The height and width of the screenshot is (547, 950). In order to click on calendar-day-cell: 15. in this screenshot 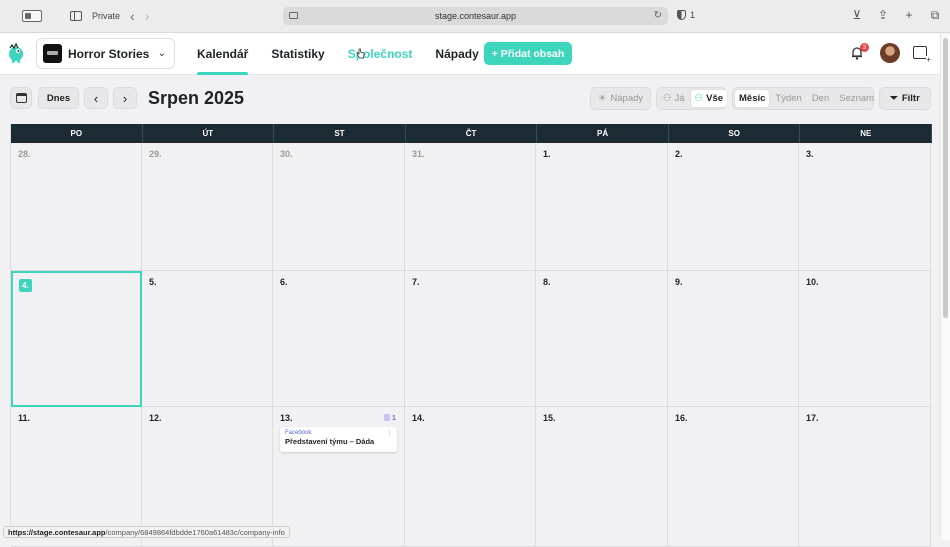, I will do `click(602, 477)`.